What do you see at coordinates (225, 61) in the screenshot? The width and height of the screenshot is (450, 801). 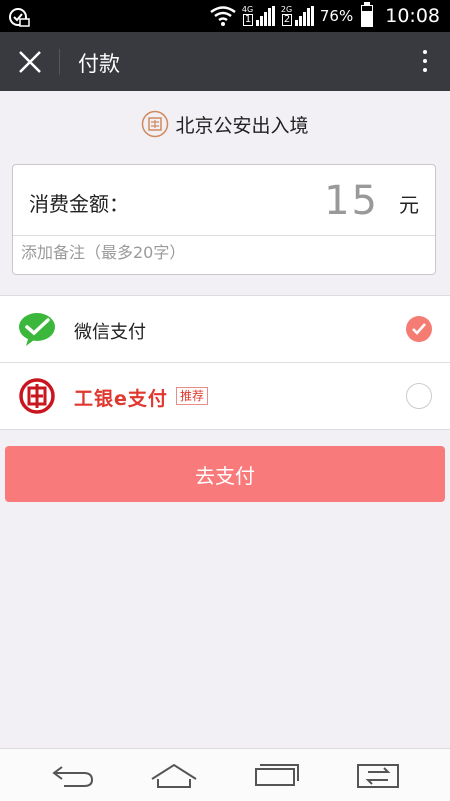 I see `app-bar: 付款` at bounding box center [225, 61].